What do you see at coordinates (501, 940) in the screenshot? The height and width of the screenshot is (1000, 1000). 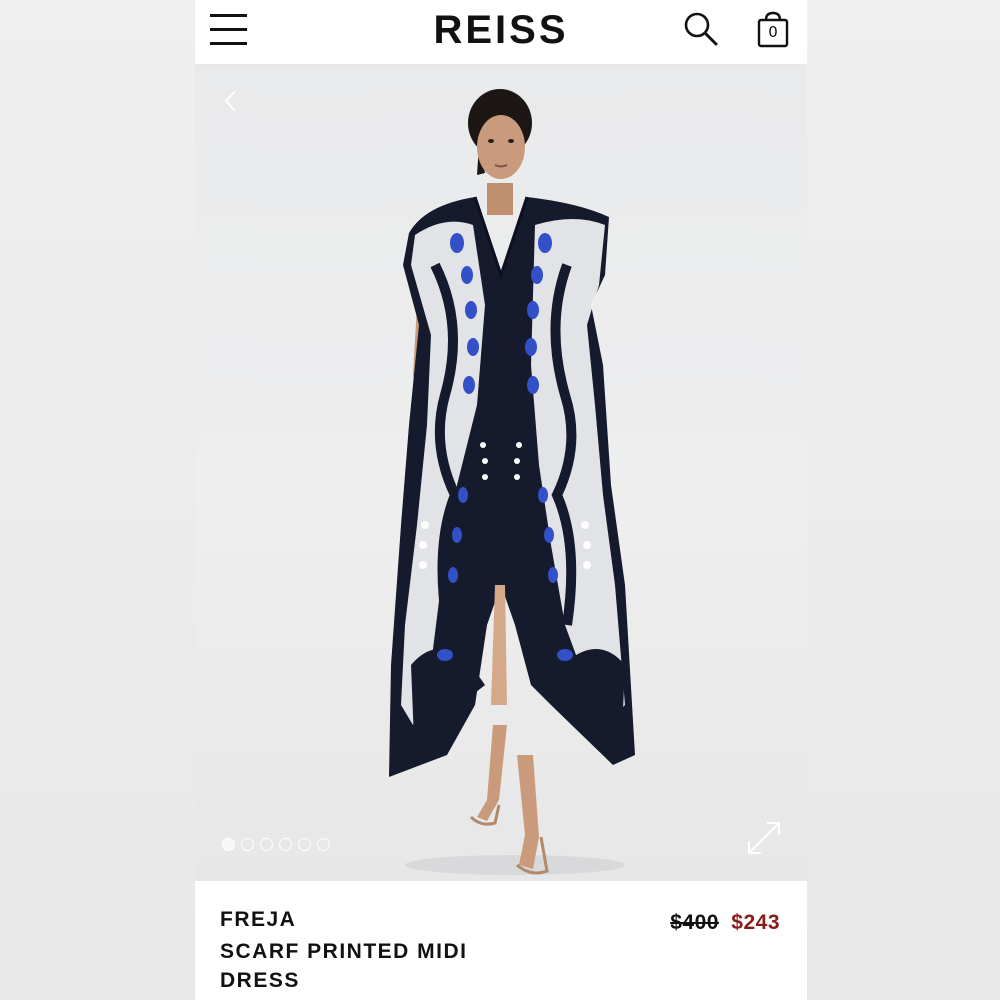 I see `product-info: FREJA SCARF PRINTED MIDI DRESS $400 $243` at bounding box center [501, 940].